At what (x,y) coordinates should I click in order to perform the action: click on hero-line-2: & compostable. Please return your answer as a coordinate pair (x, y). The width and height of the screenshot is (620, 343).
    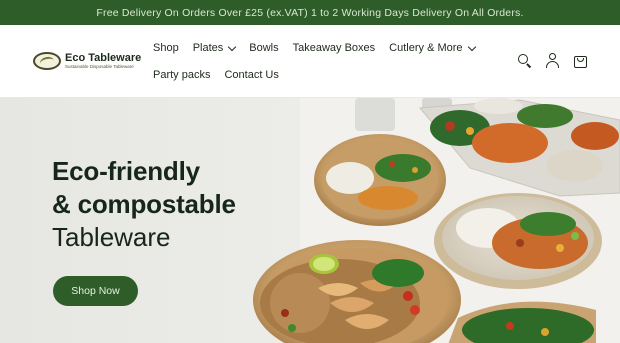
    Looking at the image, I should click on (144, 204).